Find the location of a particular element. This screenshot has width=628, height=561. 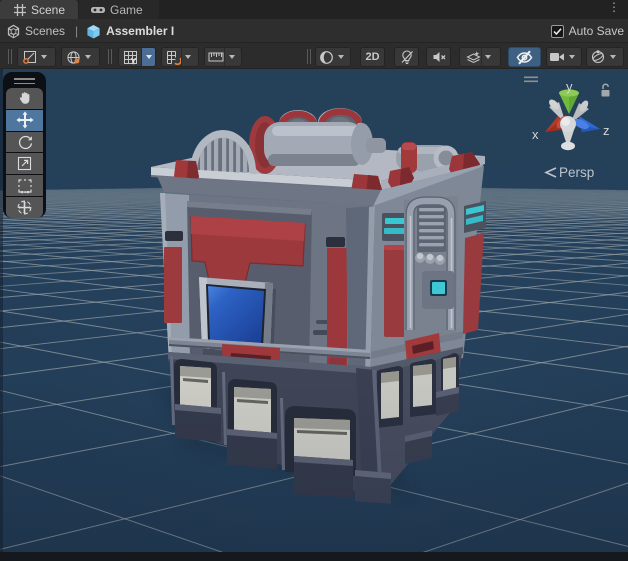

svg-text: Persp is located at coordinates (576, 172).